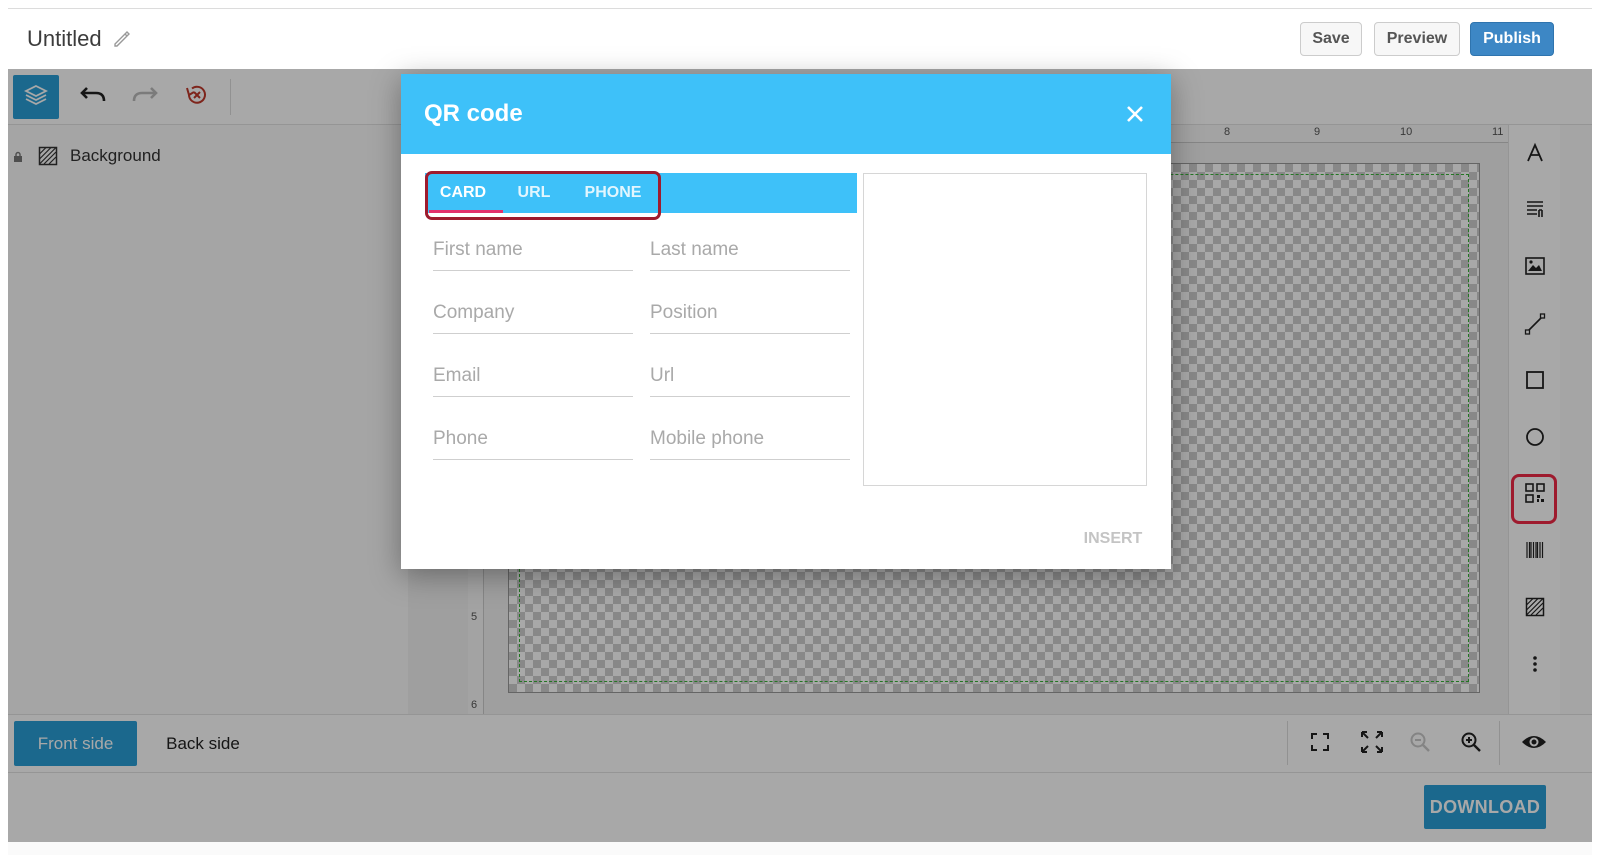 Image resolution: width=1600 pixels, height=862 pixels. I want to click on document-title: Untitled, so click(64, 39).